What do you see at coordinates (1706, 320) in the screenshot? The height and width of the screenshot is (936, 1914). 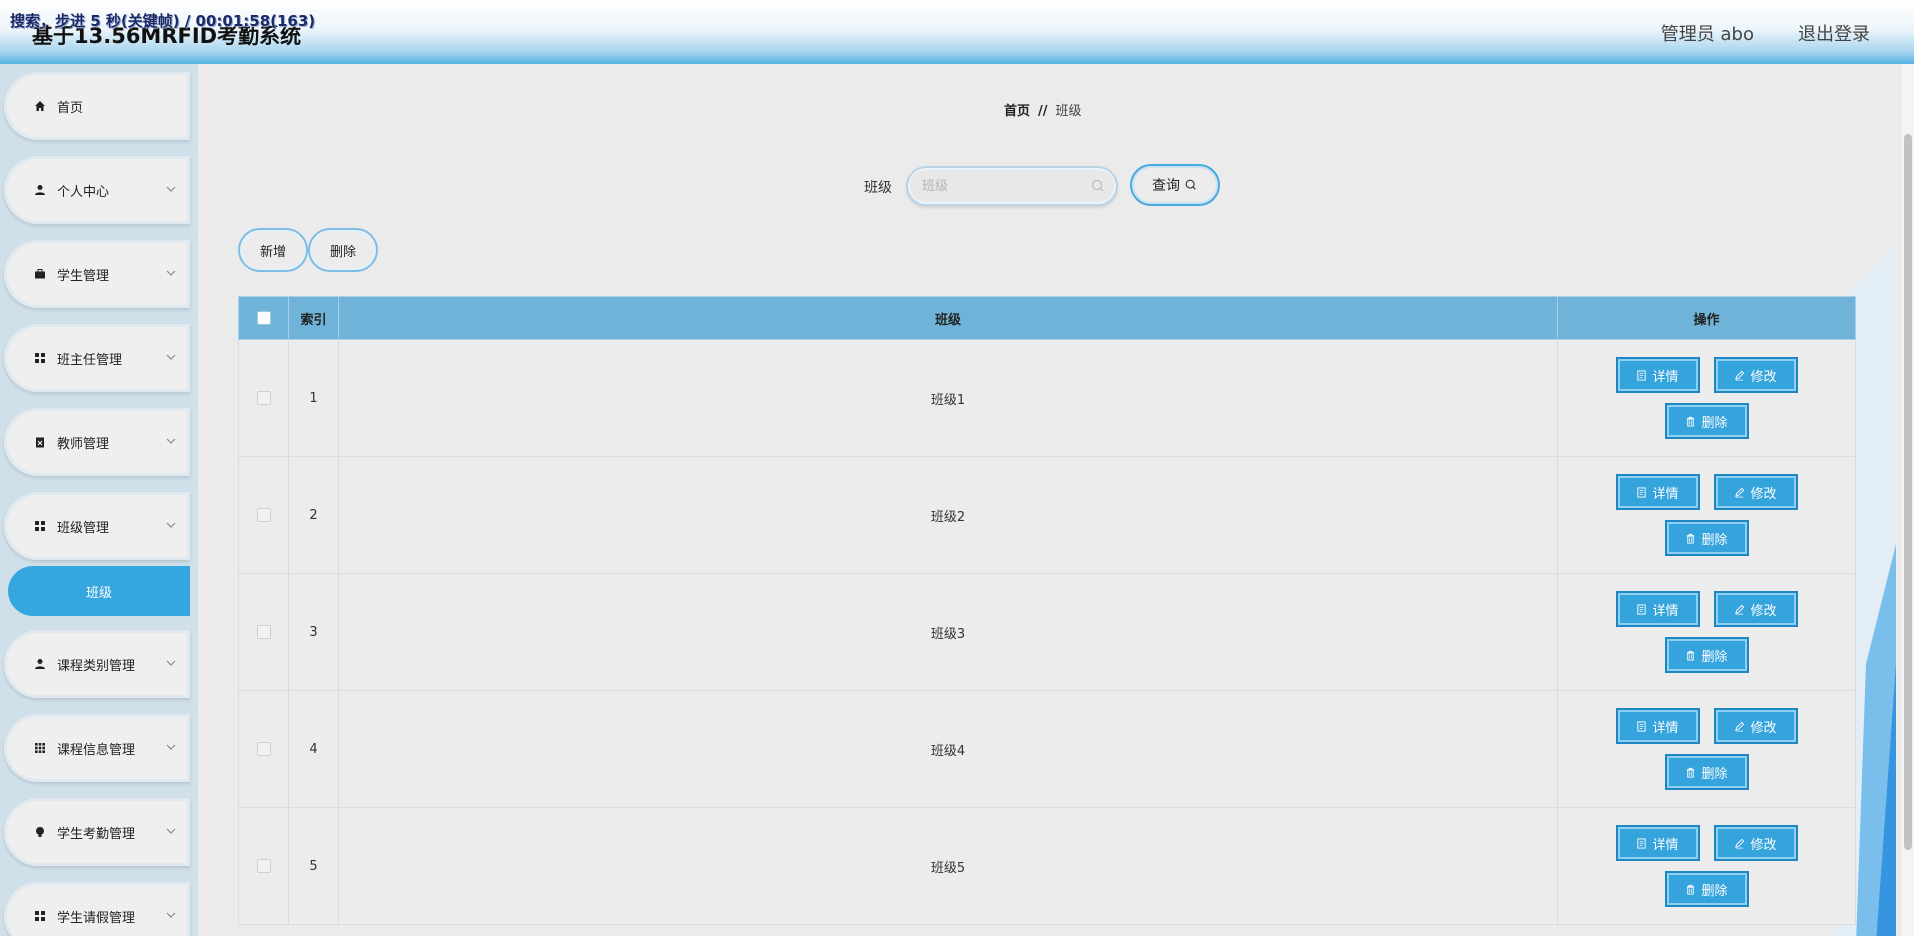 I see `header-ops: 操作` at bounding box center [1706, 320].